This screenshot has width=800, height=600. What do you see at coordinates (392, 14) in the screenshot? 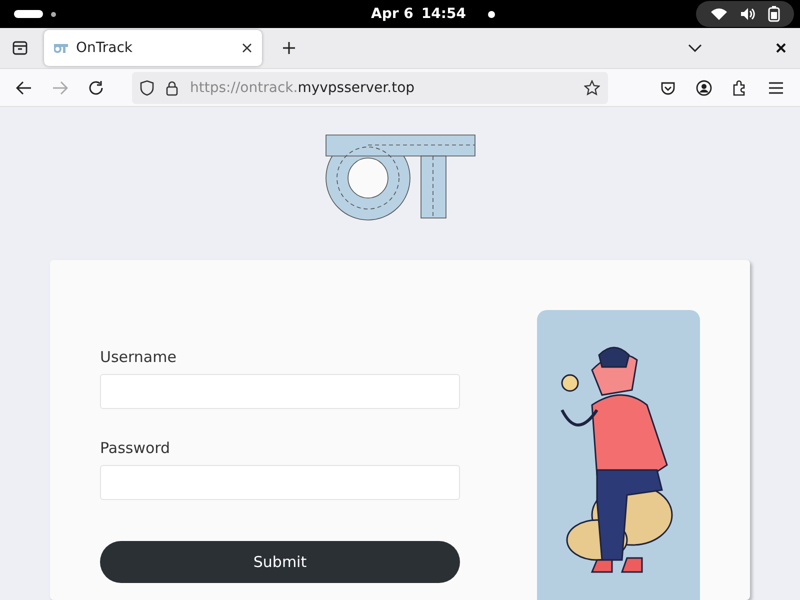
I see `date-text: Apr 6` at bounding box center [392, 14].